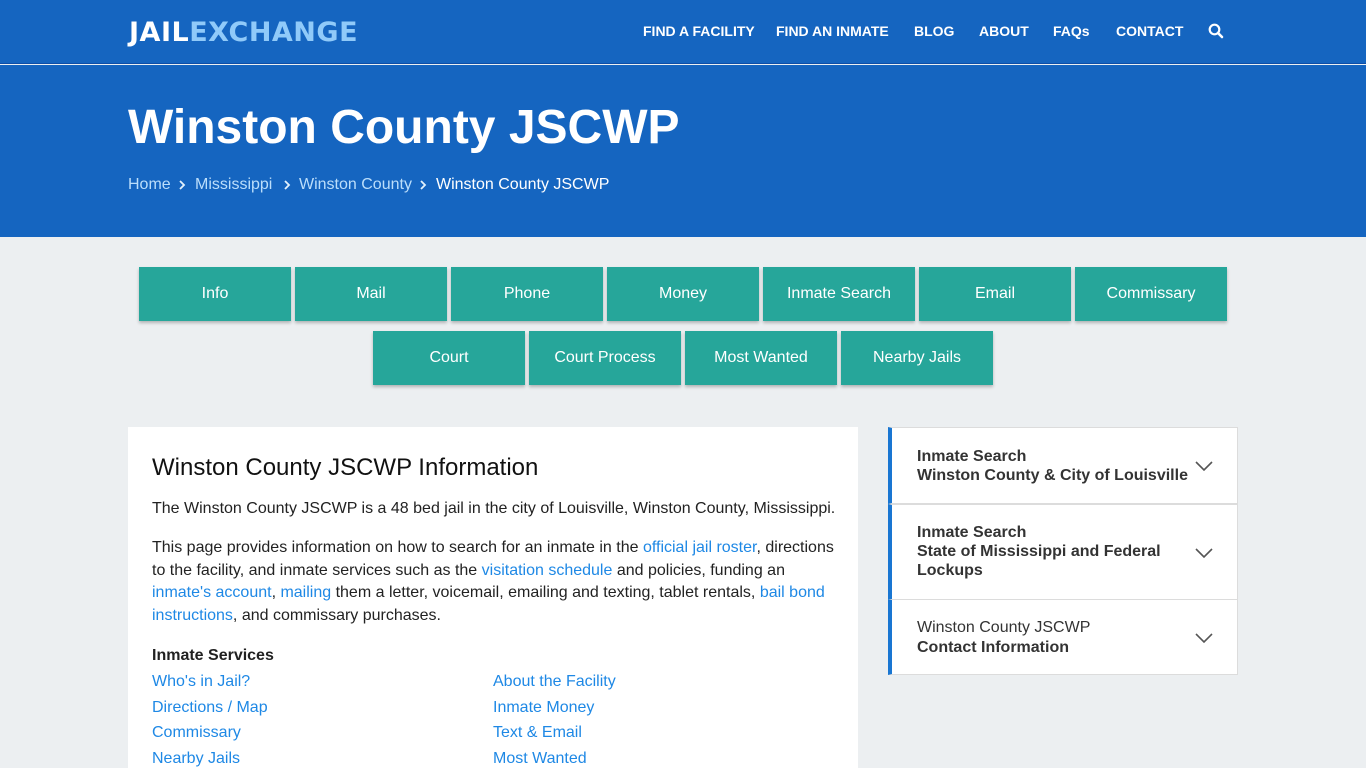  I want to click on accordion-sublabel: State of Mississippi and Federal, so click(1039, 551).